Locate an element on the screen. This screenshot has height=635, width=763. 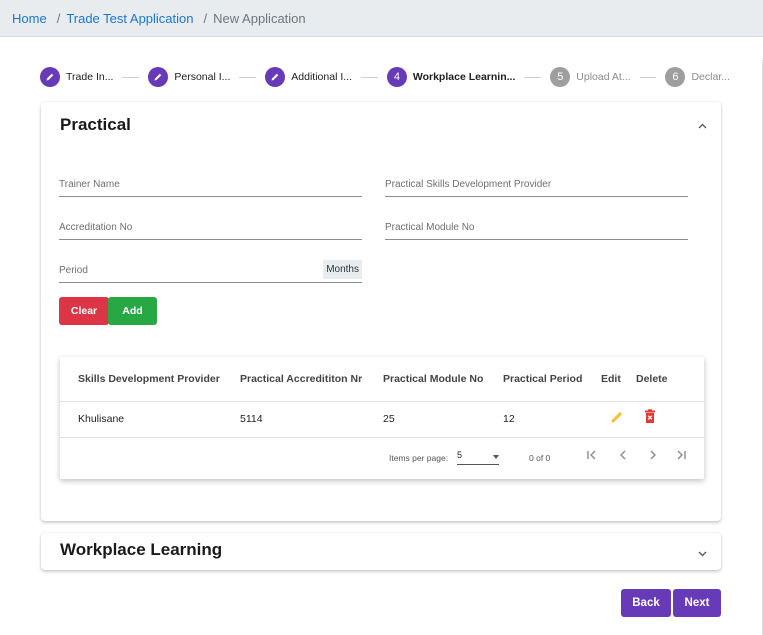
field-placeholder: Period is located at coordinates (73, 270).